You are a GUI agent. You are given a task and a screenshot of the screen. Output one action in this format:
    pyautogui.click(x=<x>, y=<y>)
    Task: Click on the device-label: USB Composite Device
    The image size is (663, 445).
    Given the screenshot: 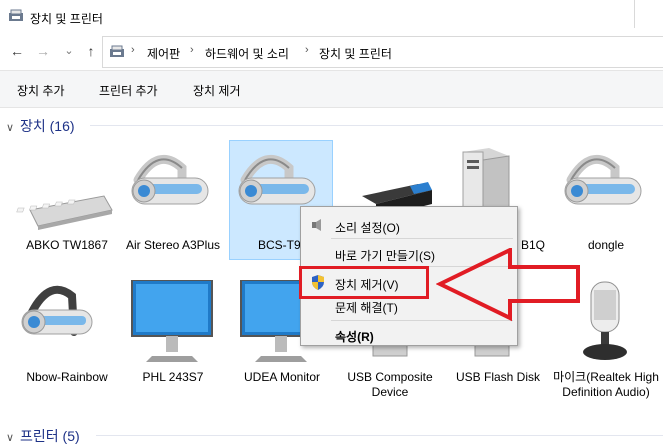 What is the action you would take?
    pyautogui.click(x=390, y=384)
    